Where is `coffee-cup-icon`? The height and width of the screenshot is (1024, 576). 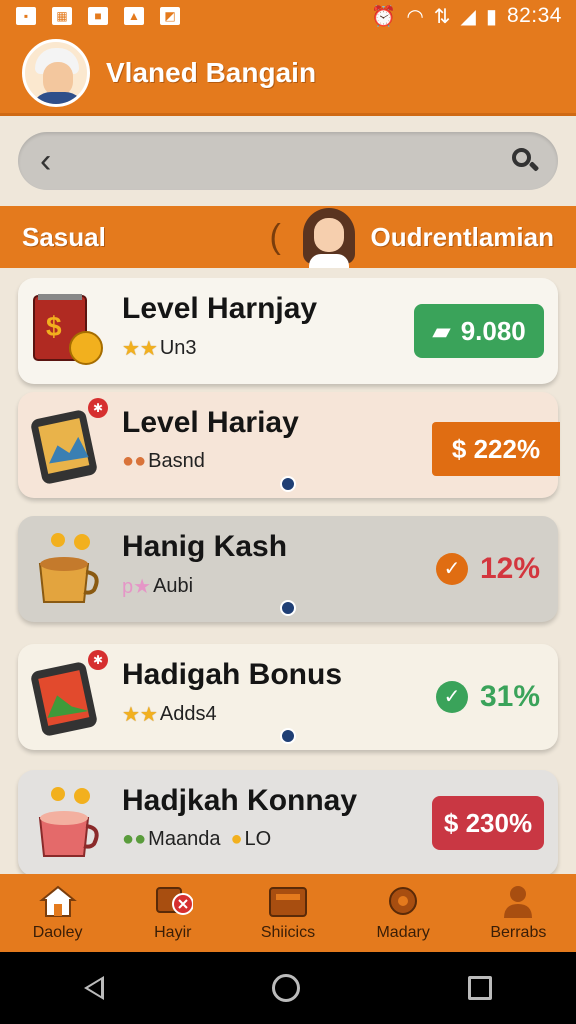
coffee-cup-icon is located at coordinates (68, 568).